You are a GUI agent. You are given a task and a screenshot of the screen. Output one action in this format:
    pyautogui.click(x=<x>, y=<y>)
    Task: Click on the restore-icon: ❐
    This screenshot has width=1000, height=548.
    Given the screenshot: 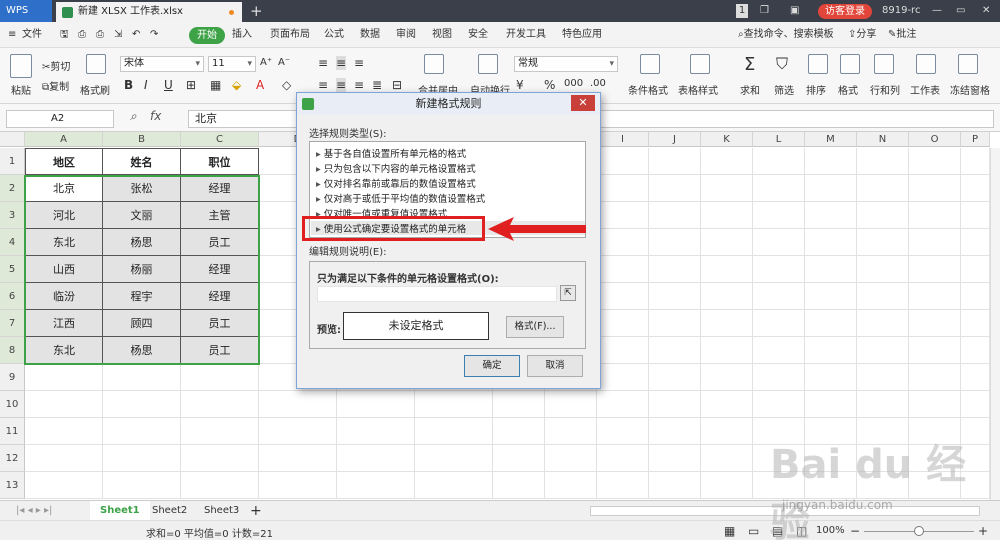 What is the action you would take?
    pyautogui.click(x=764, y=11)
    